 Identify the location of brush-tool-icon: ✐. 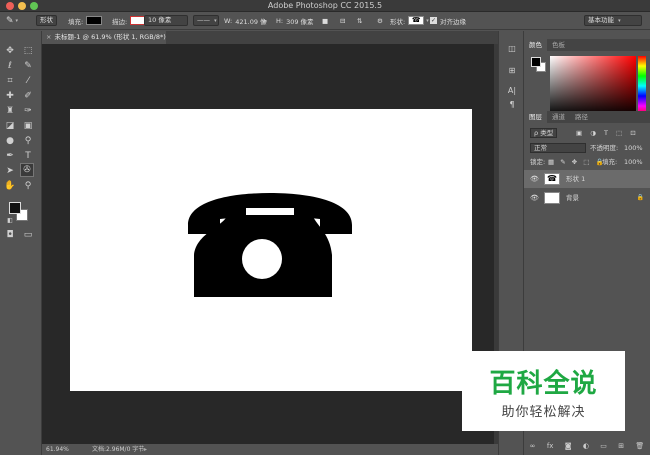
(28, 96).